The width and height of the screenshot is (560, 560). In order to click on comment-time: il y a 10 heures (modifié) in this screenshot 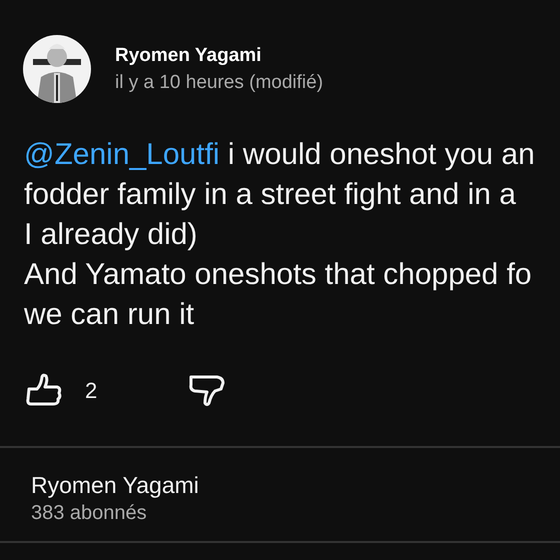, I will do `click(219, 82)`.